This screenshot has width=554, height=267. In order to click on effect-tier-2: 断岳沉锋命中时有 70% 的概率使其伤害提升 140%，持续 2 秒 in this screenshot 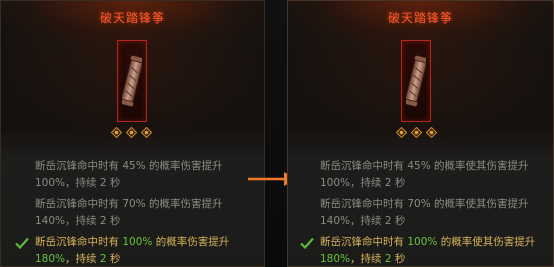, I will do `click(424, 212)`.